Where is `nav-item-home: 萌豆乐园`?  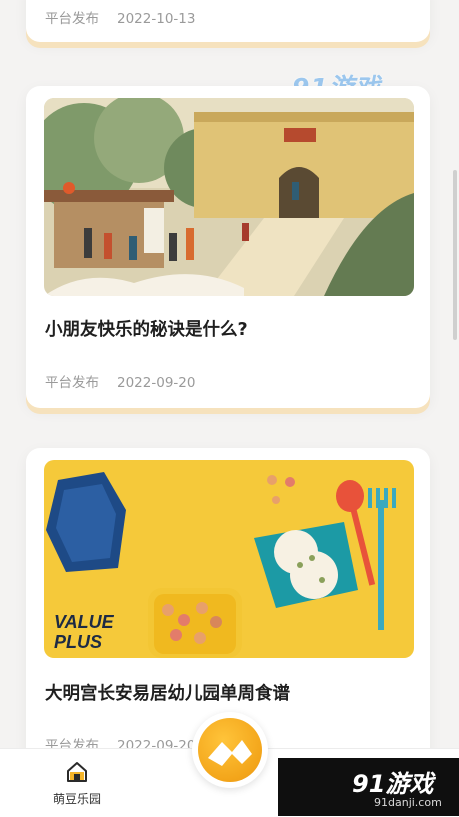 nav-item-home: 萌豆乐园 is located at coordinates (77, 784).